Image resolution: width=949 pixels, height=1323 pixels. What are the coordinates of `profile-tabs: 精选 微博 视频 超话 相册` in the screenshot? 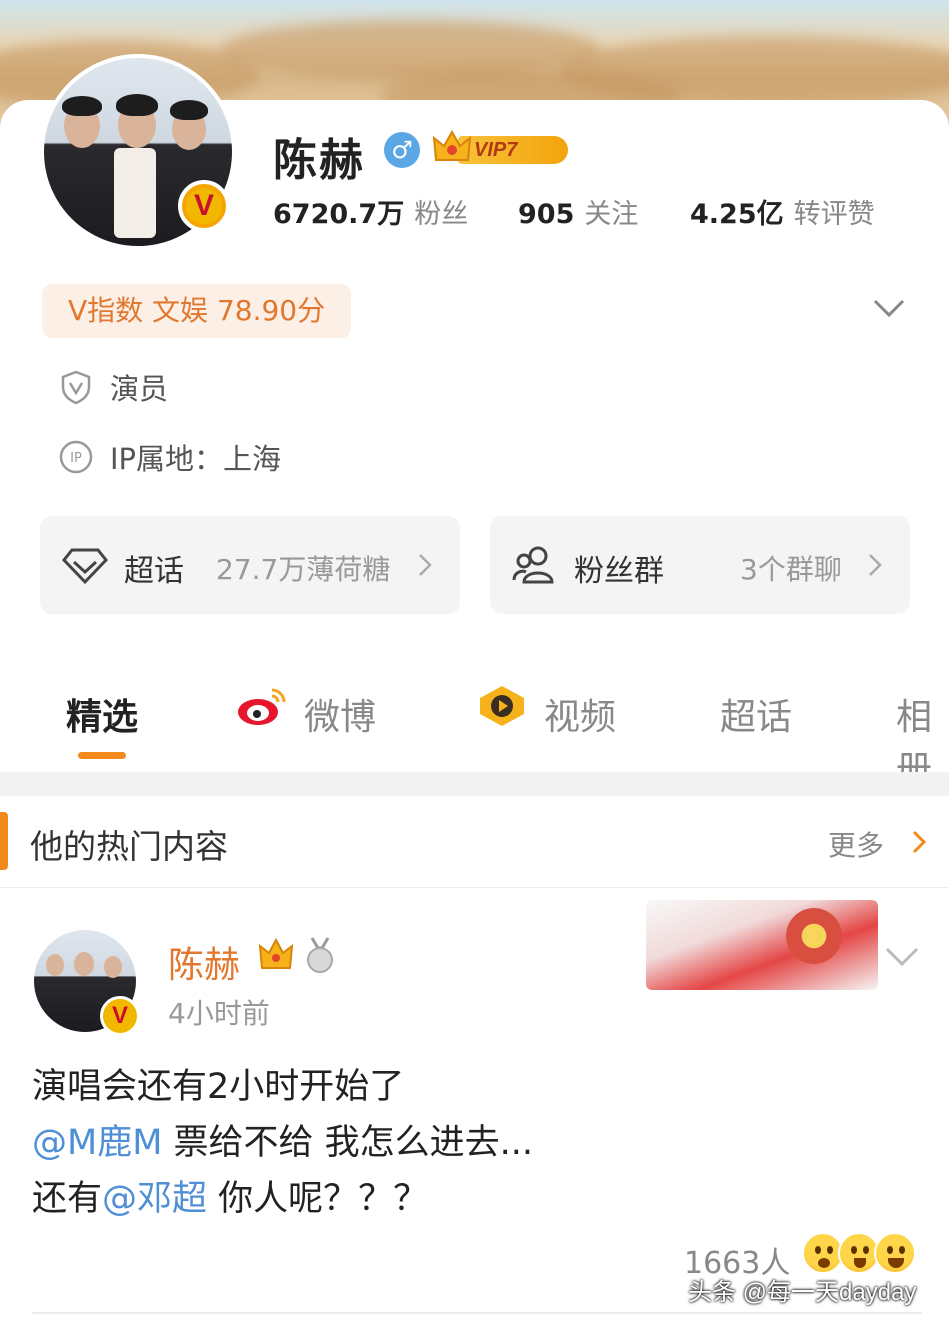 It's located at (474, 730).